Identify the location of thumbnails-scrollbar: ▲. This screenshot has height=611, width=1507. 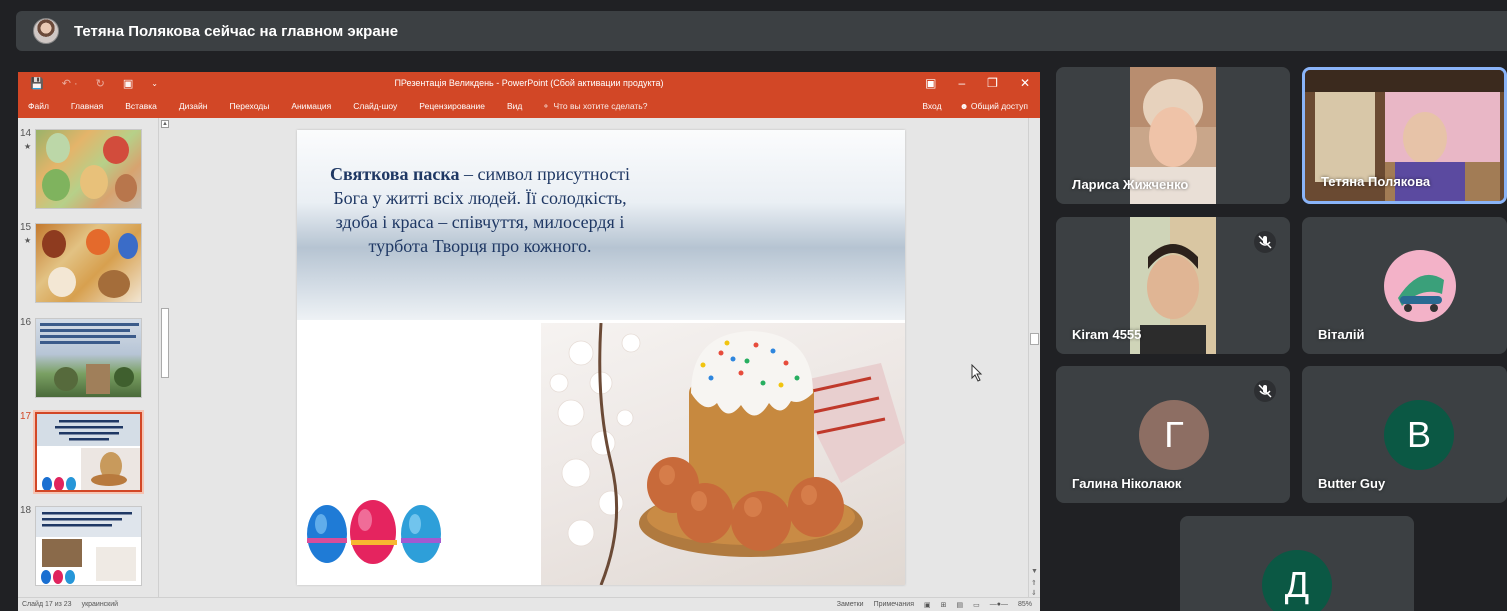
(164, 364).